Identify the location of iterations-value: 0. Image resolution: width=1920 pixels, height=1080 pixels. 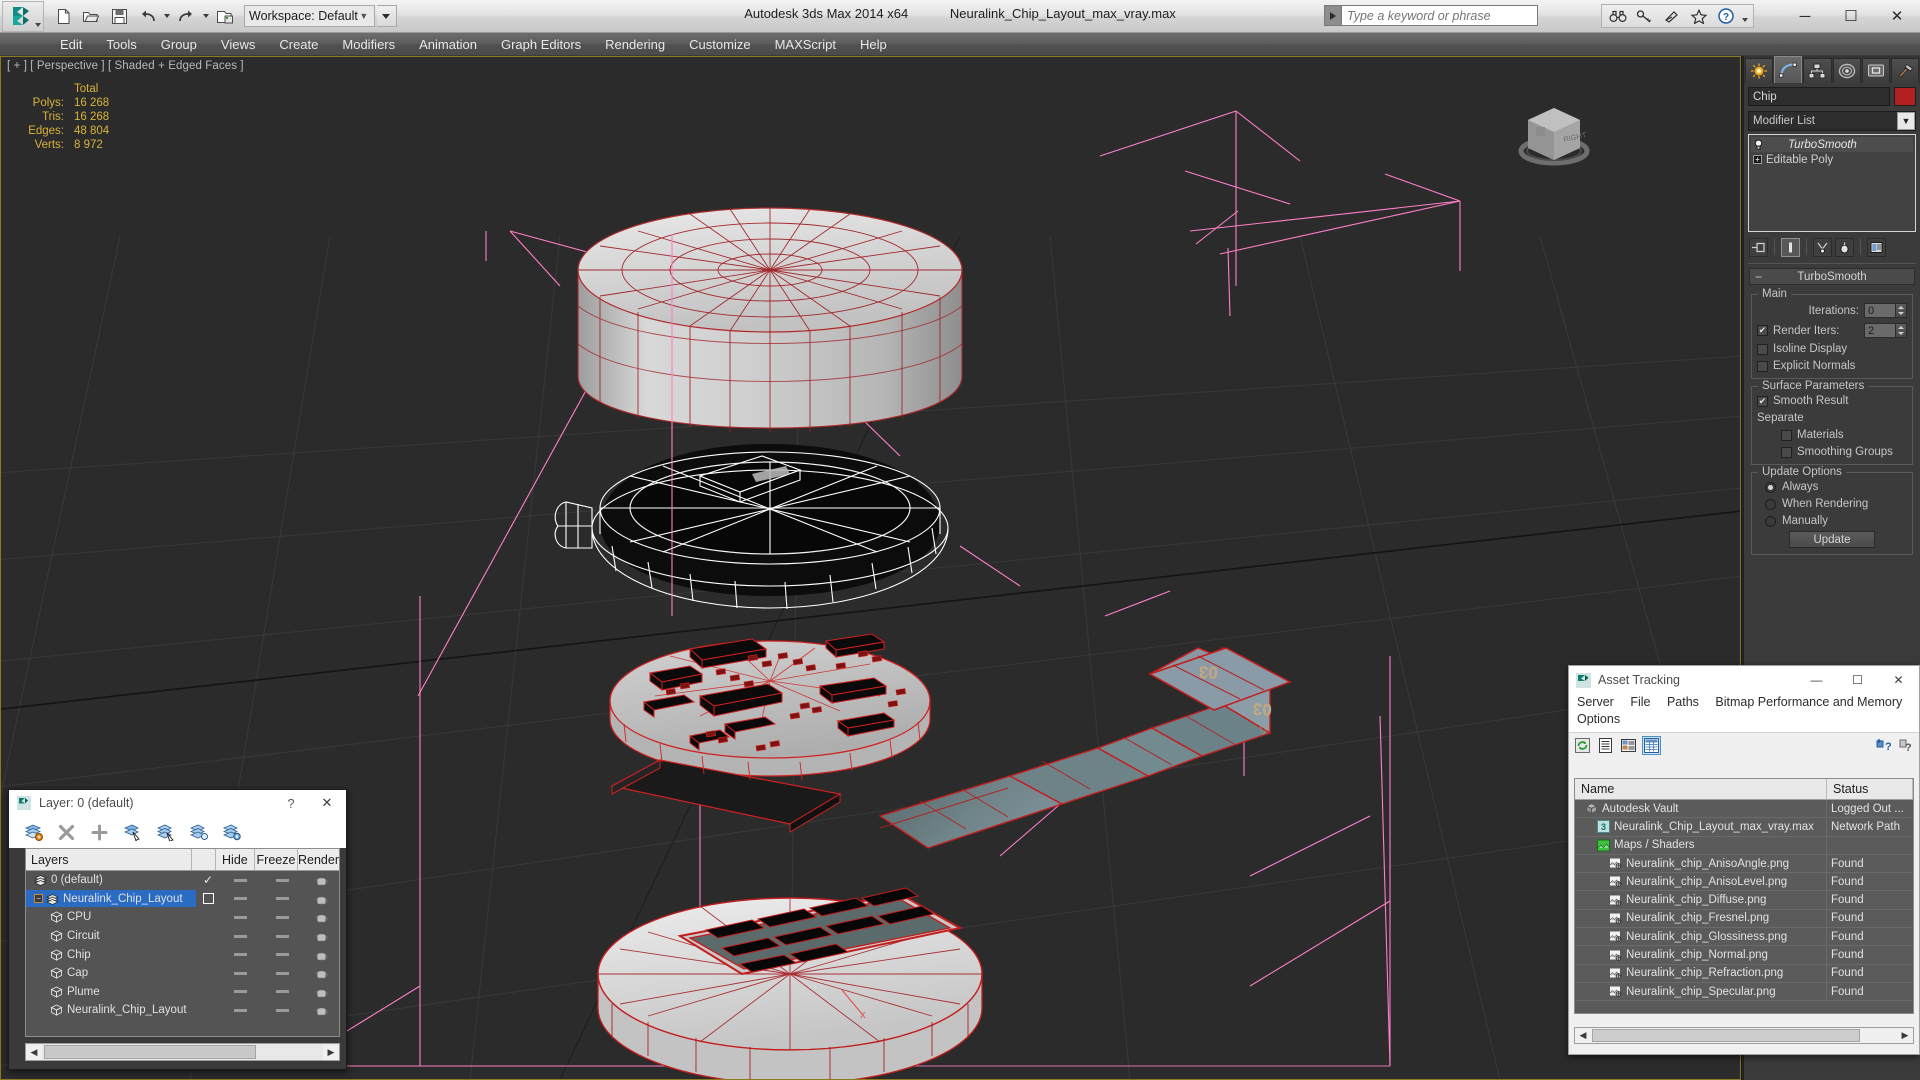
(1880, 310).